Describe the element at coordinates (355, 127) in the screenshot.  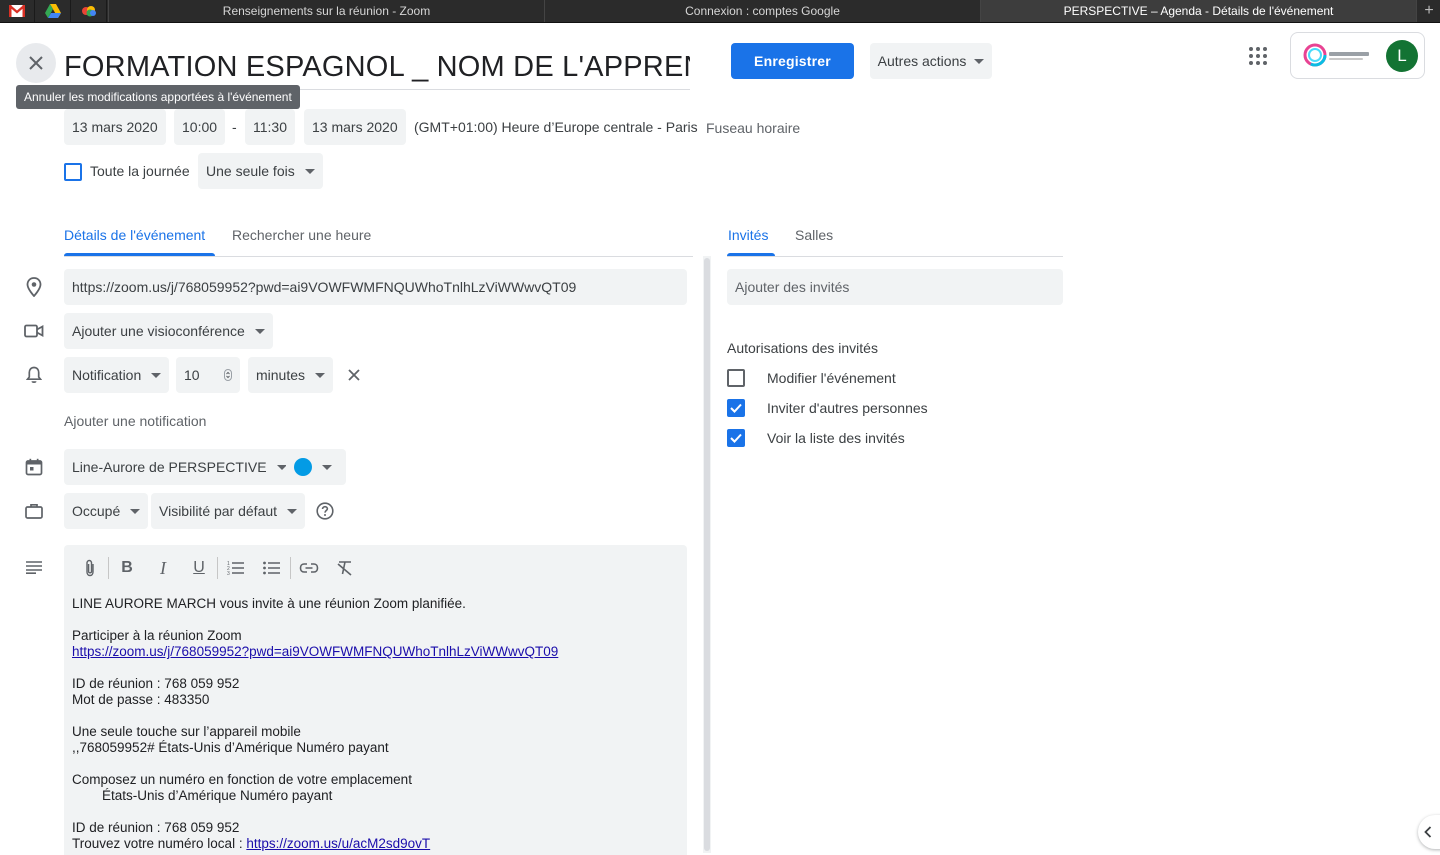
I see `end-date-field: 13 mars 2020` at that location.